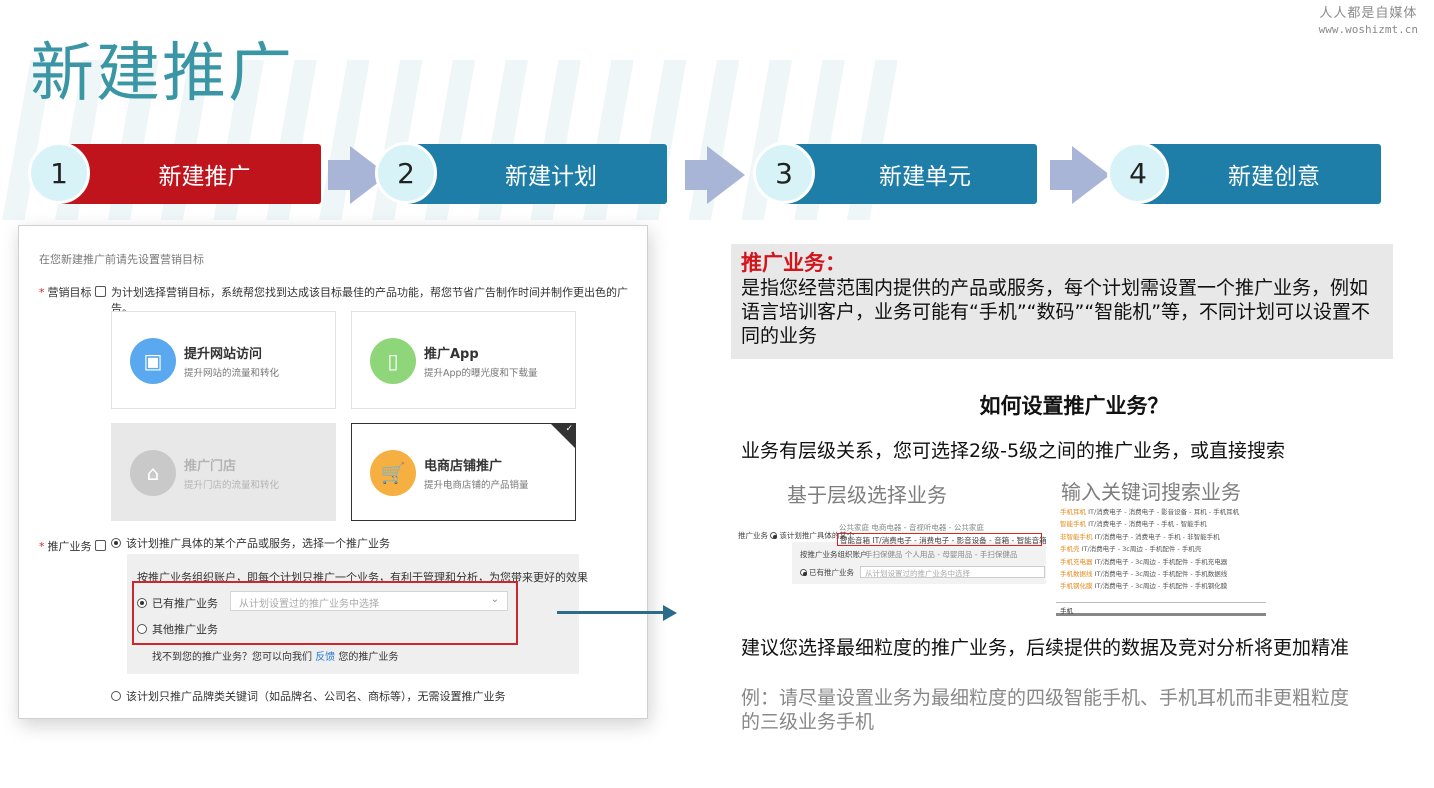 The height and width of the screenshot is (788, 1434). I want to click on step-1-bar: 新建推广, so click(189, 174).